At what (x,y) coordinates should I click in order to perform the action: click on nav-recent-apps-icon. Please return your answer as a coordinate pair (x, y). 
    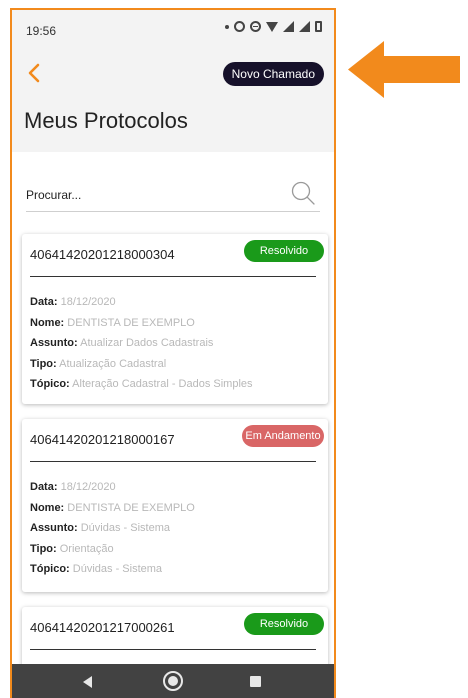
    Looking at the image, I should click on (255, 681).